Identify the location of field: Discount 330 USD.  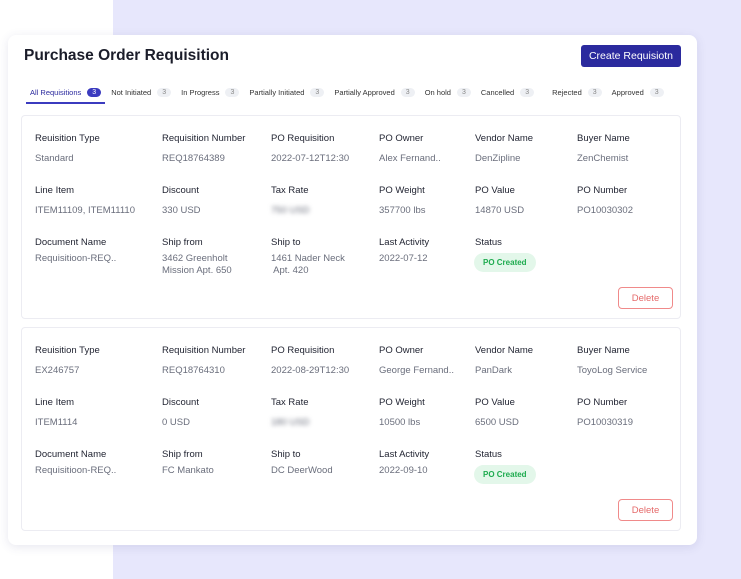
(181, 201).